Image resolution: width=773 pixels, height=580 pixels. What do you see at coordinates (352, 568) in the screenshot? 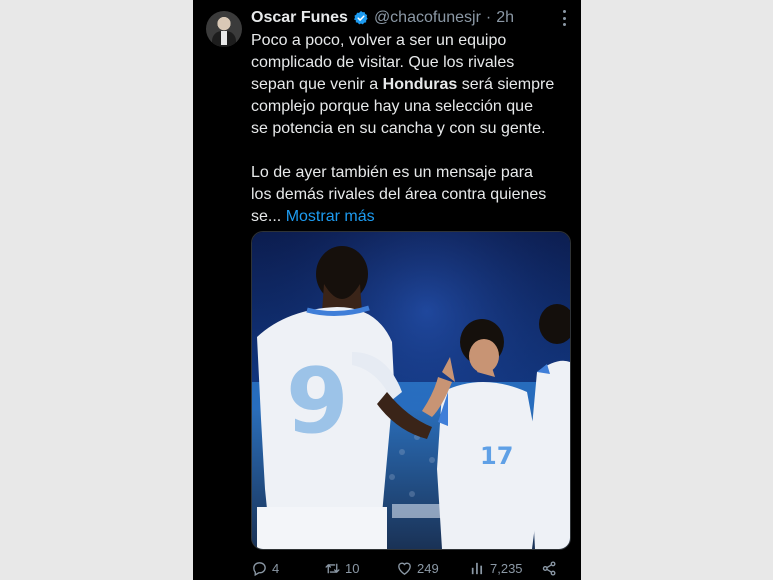
I see `retweet-count: 10` at bounding box center [352, 568].